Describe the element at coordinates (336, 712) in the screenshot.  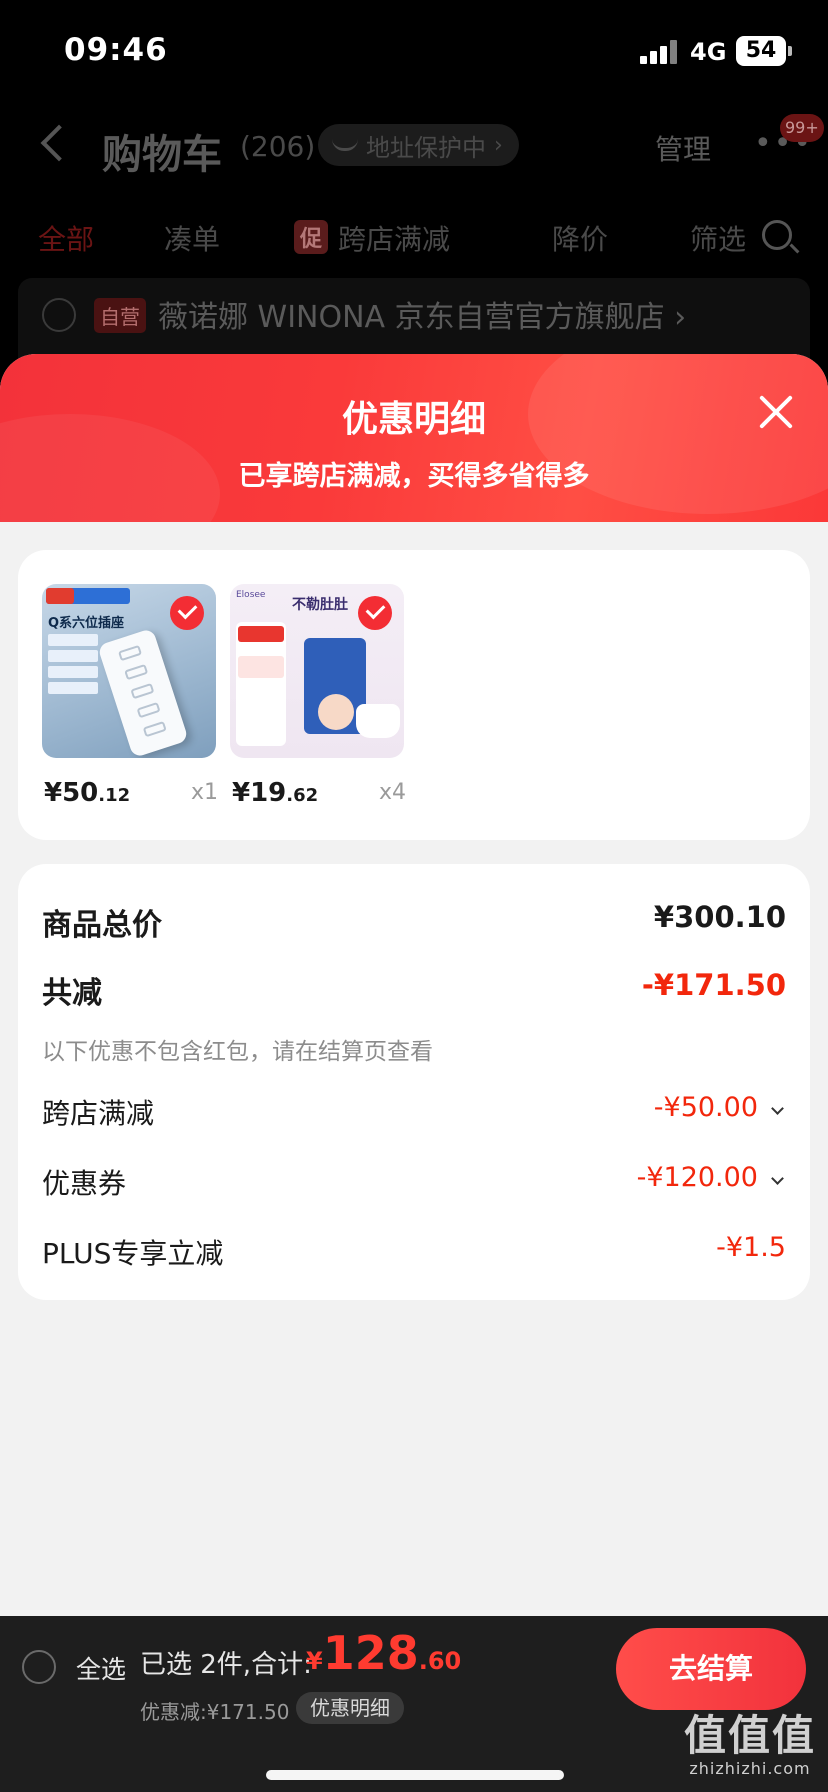
I see `baby-graphic` at that location.